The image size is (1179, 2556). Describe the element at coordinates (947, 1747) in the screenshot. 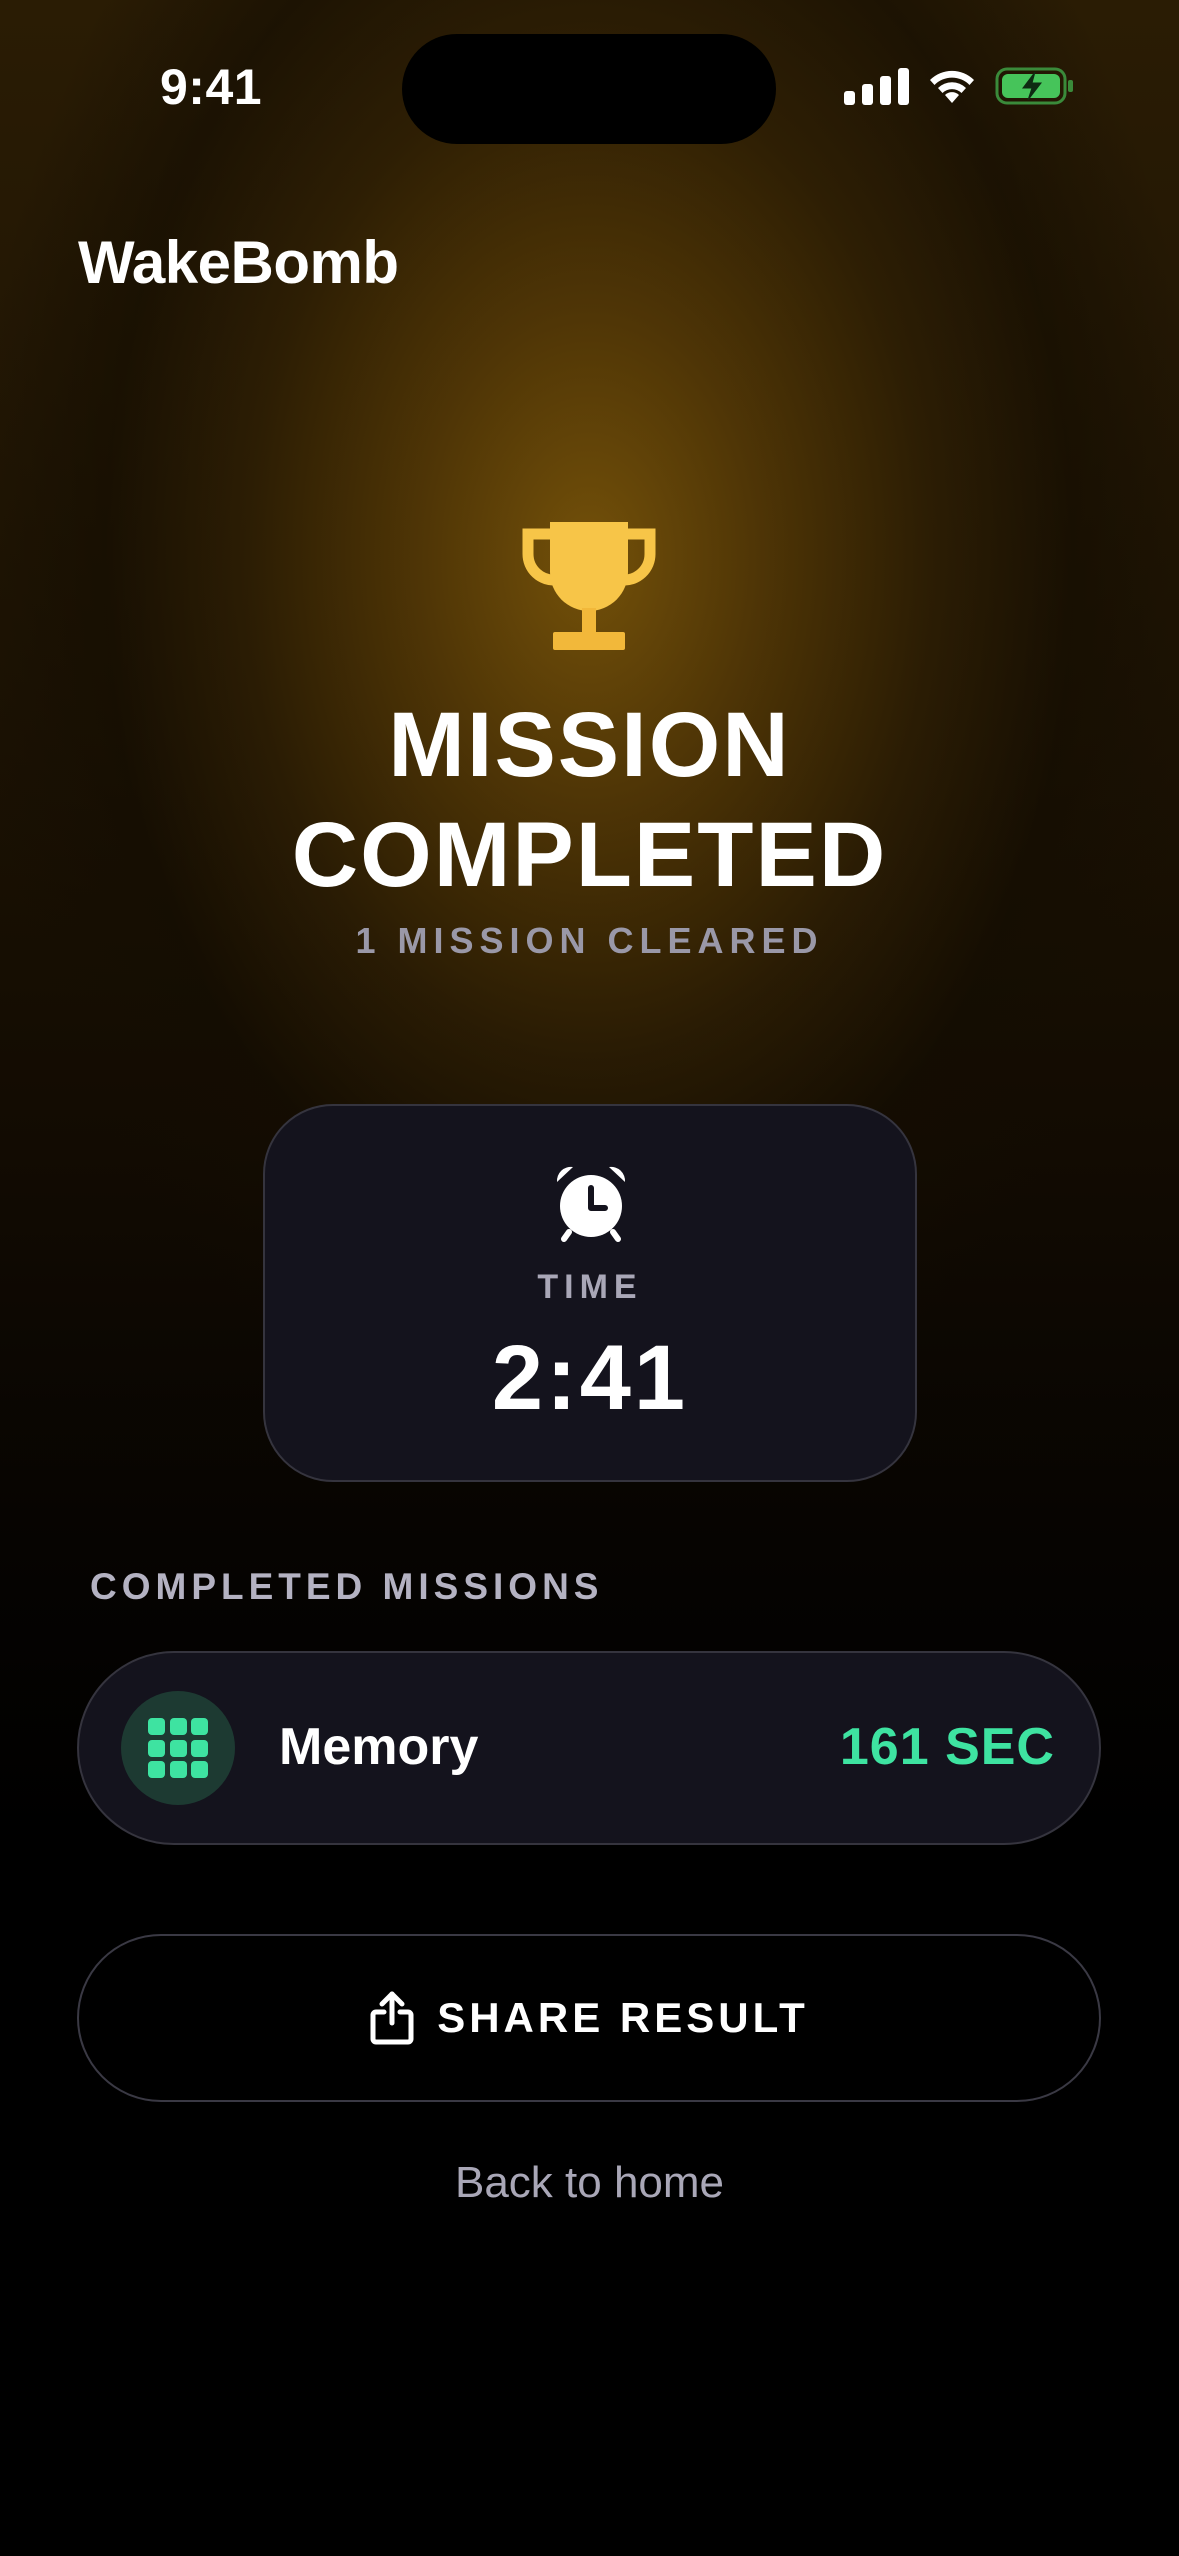

I see `mission-duration: 161 SEC` at that location.